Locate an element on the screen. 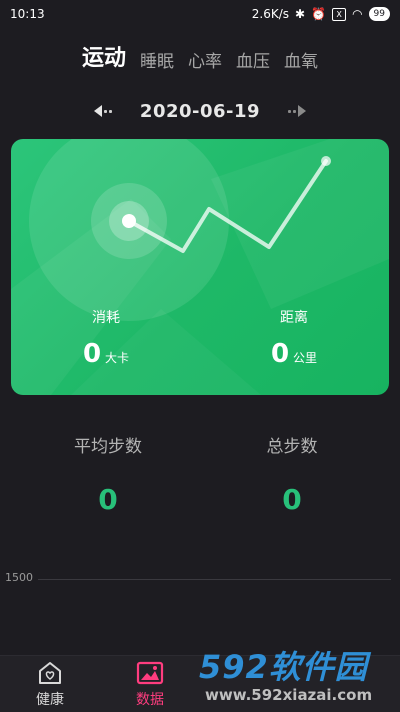 The height and width of the screenshot is (712, 400). nav-data-label: 数据 is located at coordinates (150, 700).